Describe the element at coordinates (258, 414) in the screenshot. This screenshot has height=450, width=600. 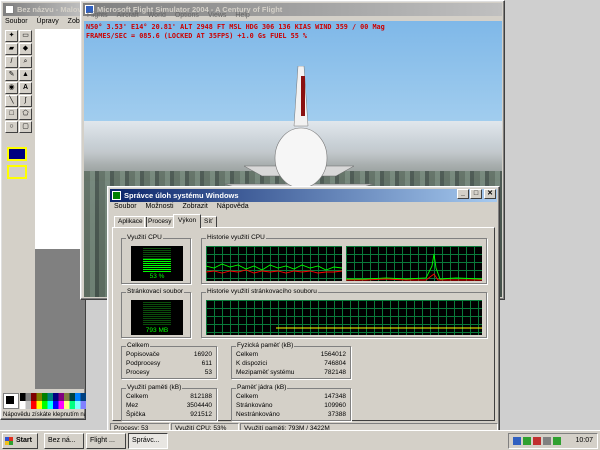
I see `kernel-nonpaged-key: Nestránkováno` at that location.